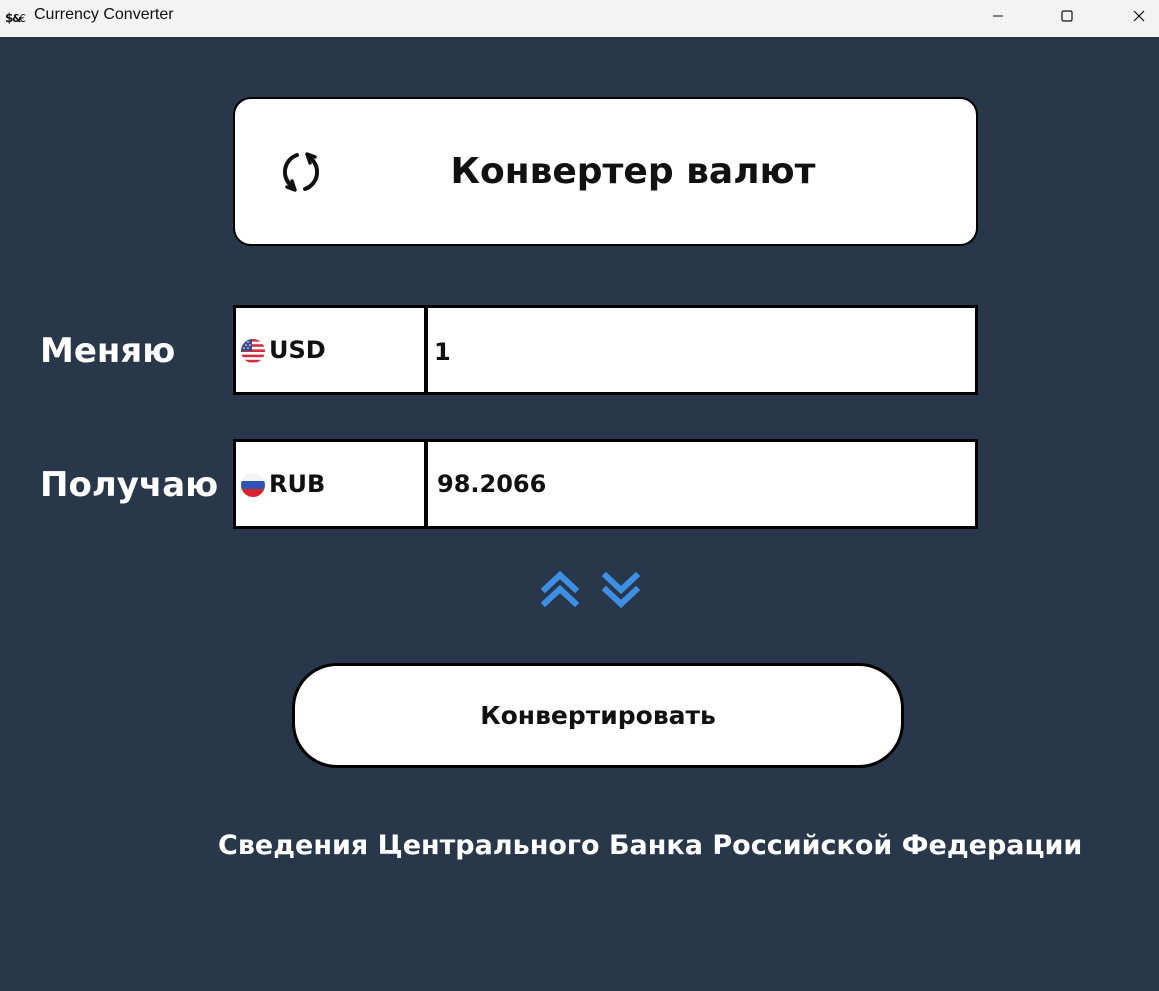 The height and width of the screenshot is (991, 1159). I want to click on close-icon, so click(1139, 16).